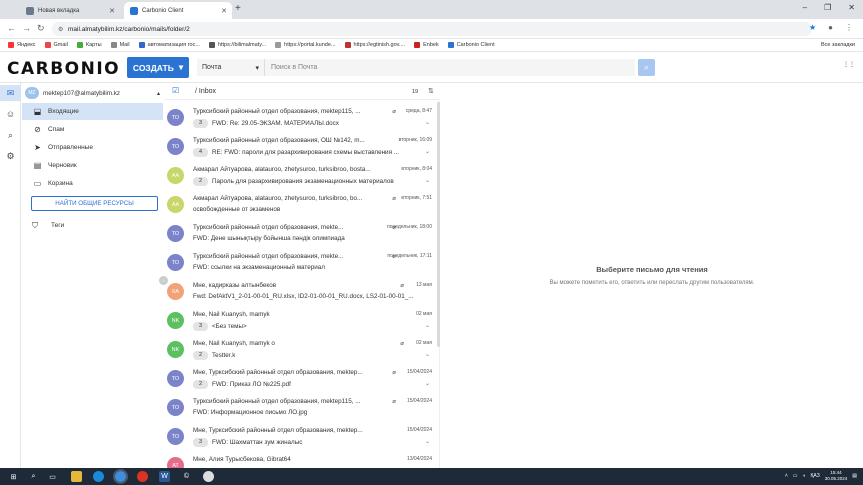  Describe the element at coordinates (836, 476) in the screenshot. I see `clock: 15:44 30.05.2024` at that location.